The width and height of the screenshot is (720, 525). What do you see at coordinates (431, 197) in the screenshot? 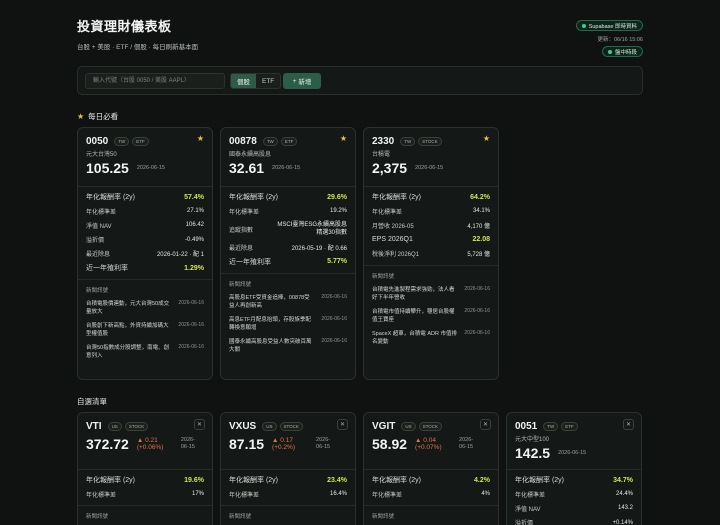
I see `metric-row: 年化報酬率 (2y) 64.2%` at bounding box center [431, 197].